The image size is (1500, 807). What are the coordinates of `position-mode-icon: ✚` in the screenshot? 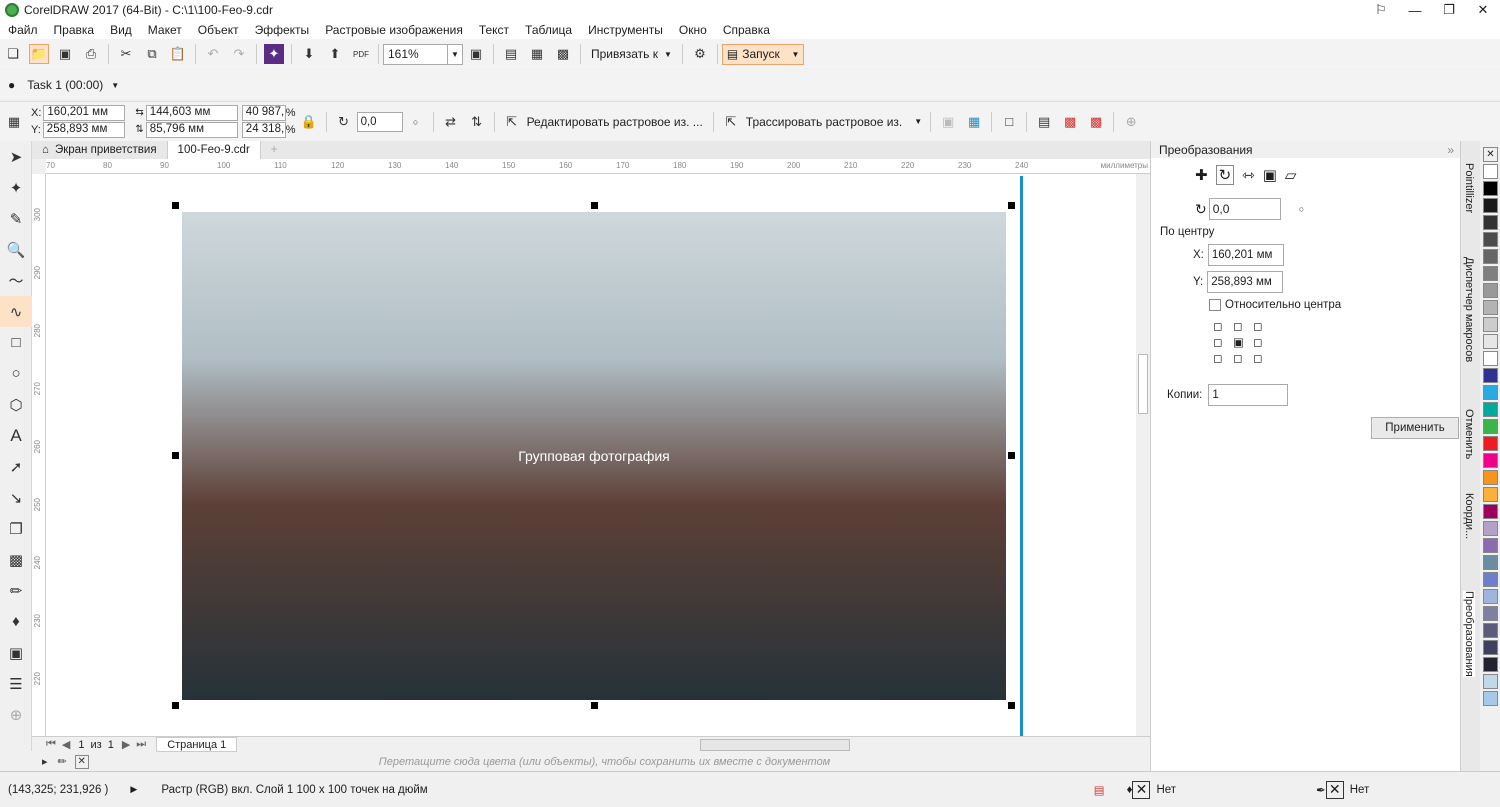 It's located at (1201, 175).